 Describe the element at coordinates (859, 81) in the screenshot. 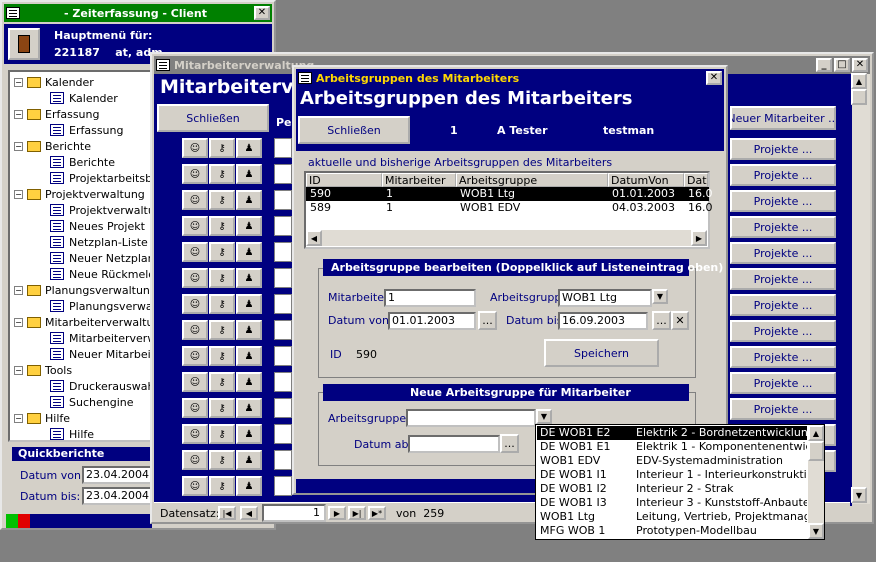

I see `scroll-up-icon: ▲` at that location.